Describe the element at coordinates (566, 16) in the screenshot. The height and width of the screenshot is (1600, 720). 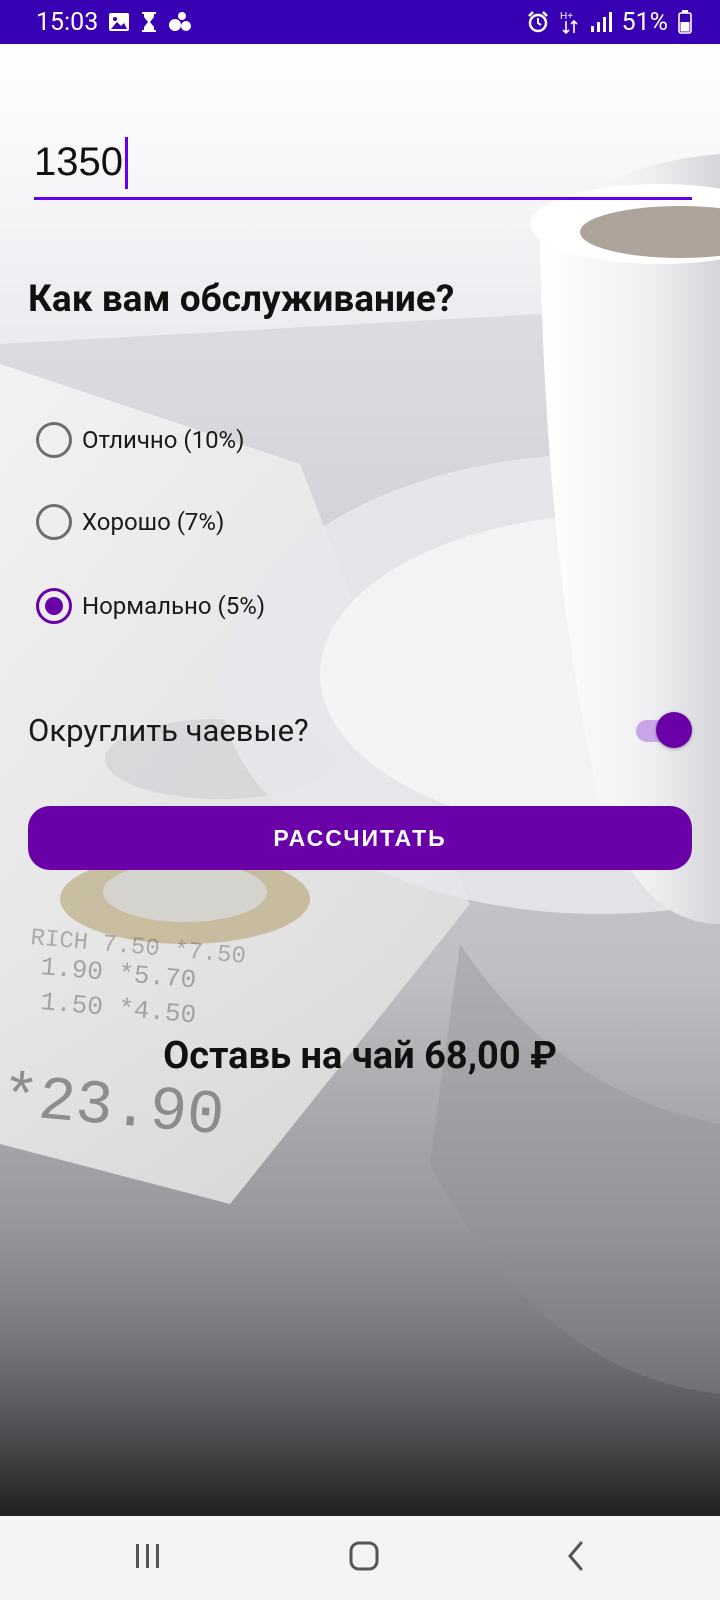
I see `svg-text: H+` at that location.